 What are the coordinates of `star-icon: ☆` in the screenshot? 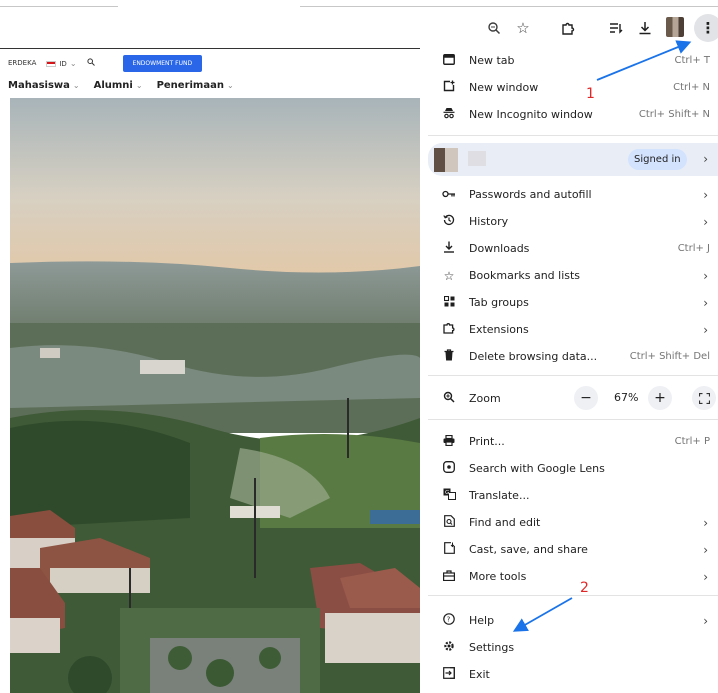 It's located at (449, 275).